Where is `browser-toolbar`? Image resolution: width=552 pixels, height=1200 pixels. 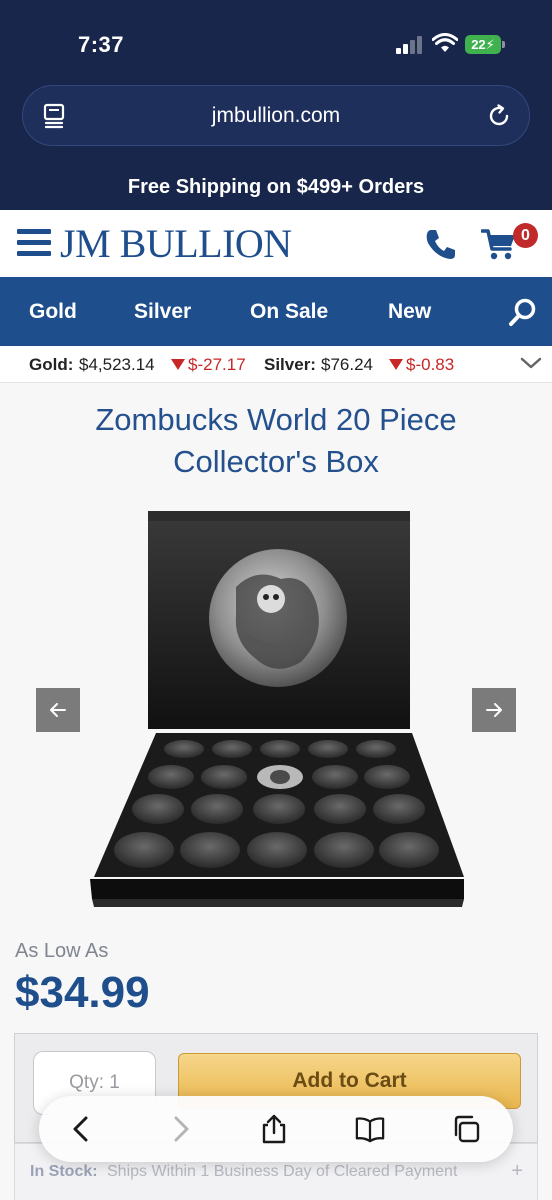
browser-toolbar is located at coordinates (276, 1129).